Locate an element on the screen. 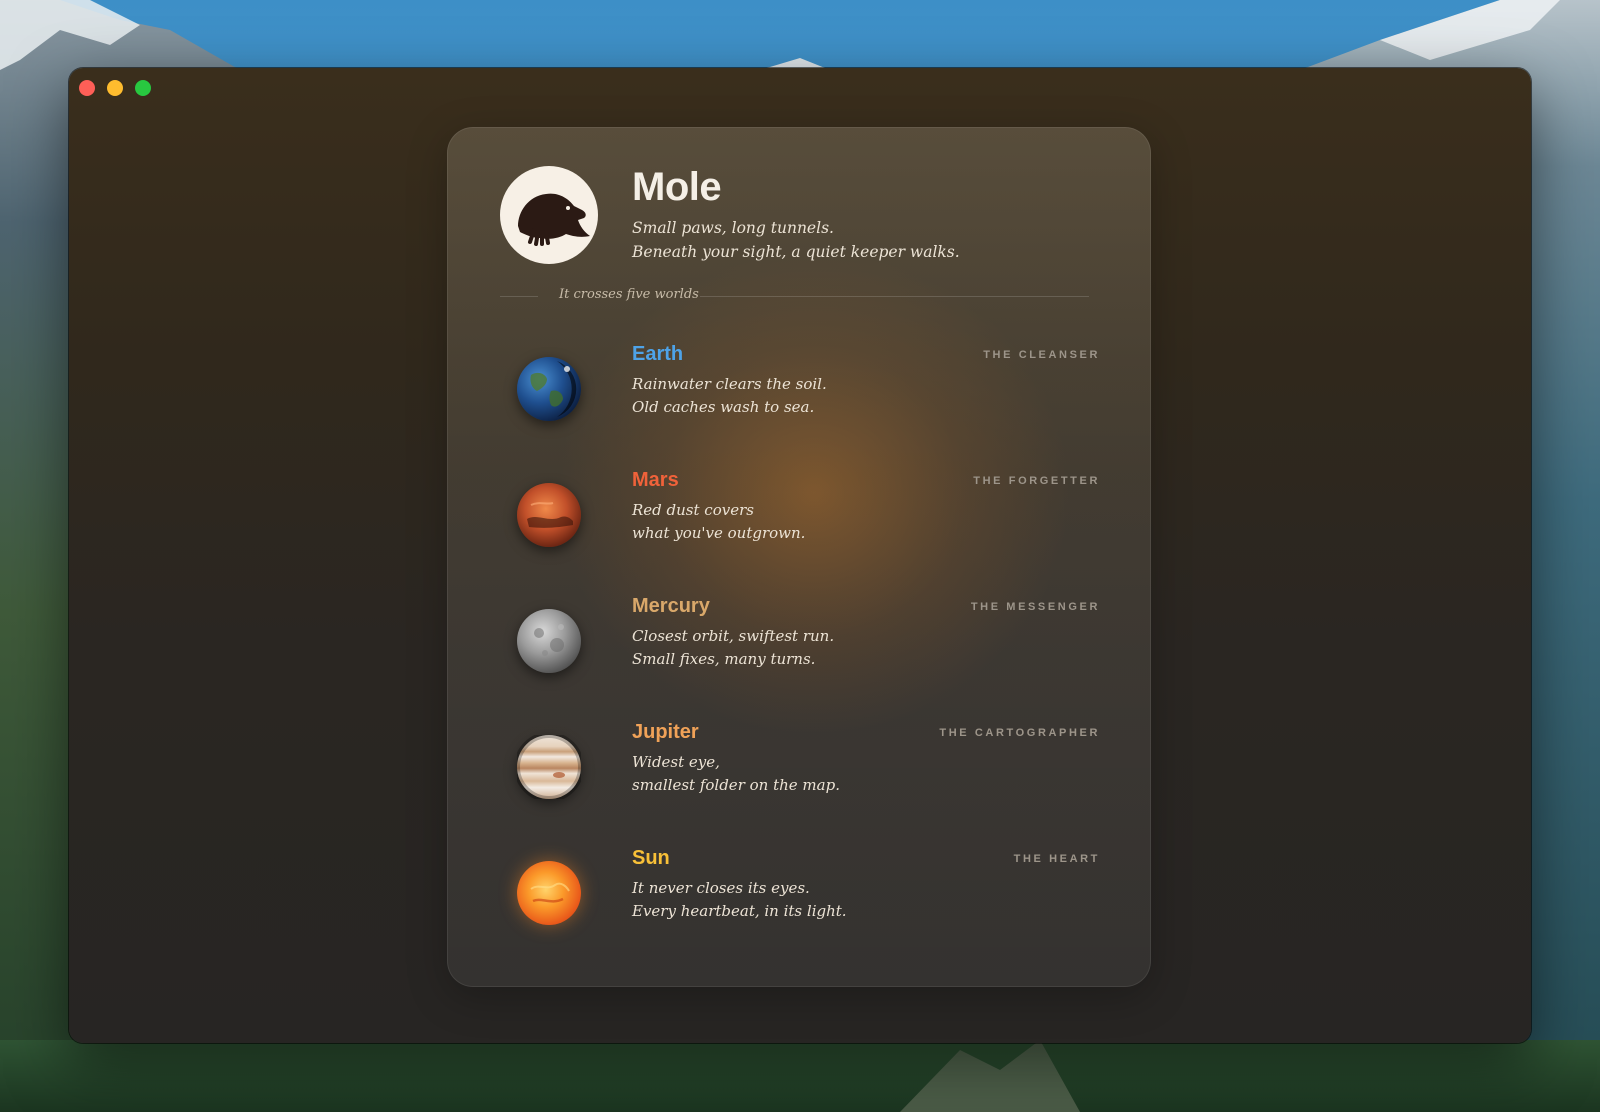 Image resolution: width=1600 pixels, height=1112 pixels. maximize-window-button is located at coordinates (143, 88).